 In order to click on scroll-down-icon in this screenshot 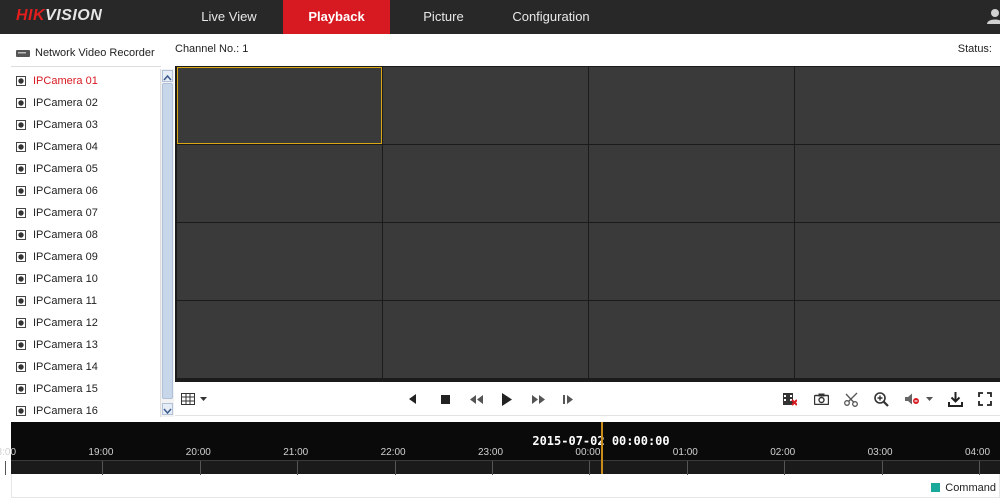, I will do `click(167, 409)`.